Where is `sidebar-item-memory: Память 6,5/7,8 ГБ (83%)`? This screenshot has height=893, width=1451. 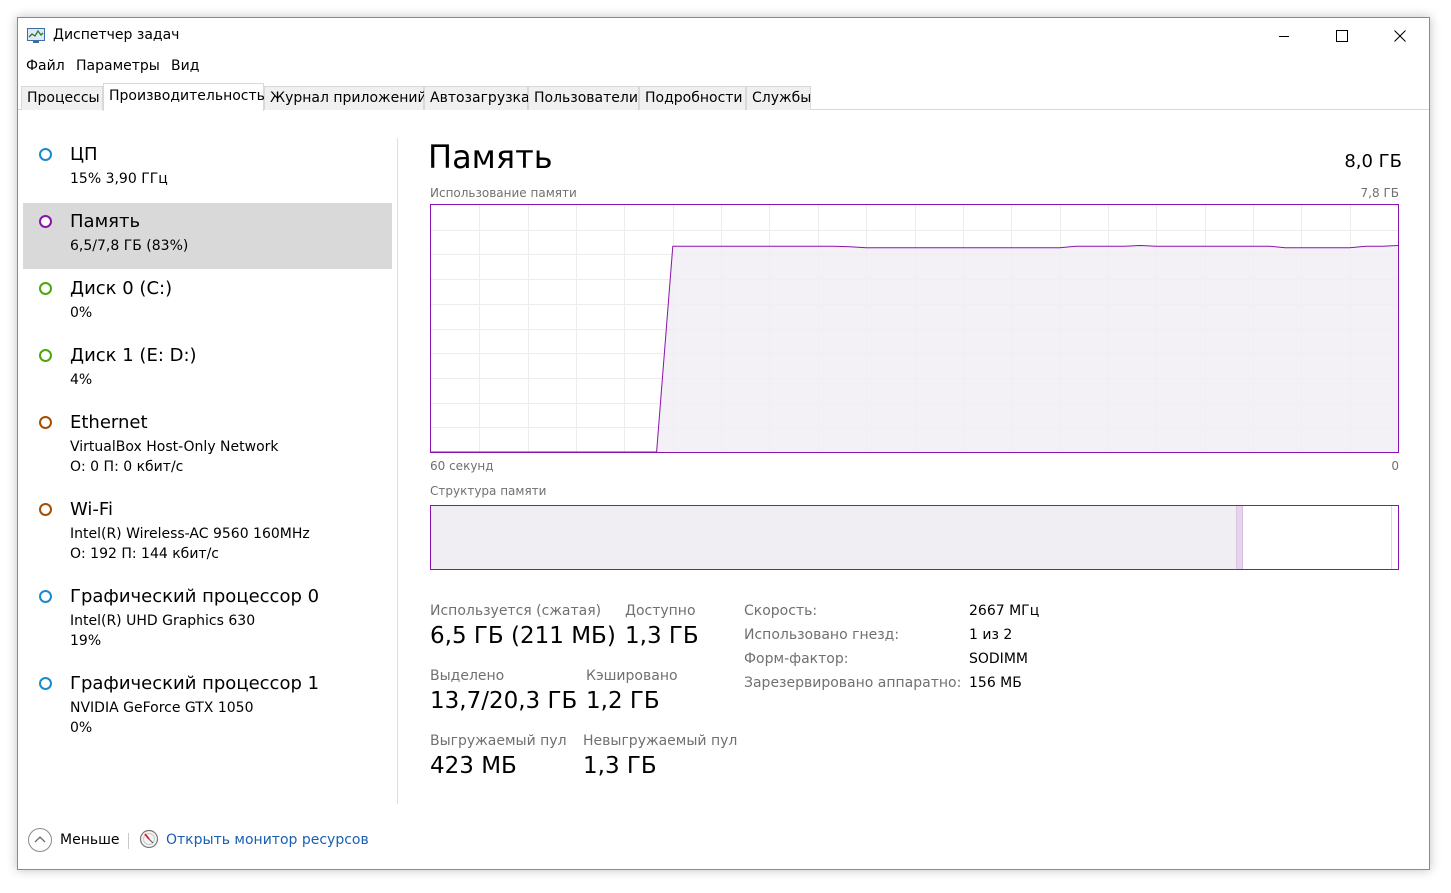
sidebar-item-memory: Память 6,5/7,8 ГБ (83%) is located at coordinates (207, 236).